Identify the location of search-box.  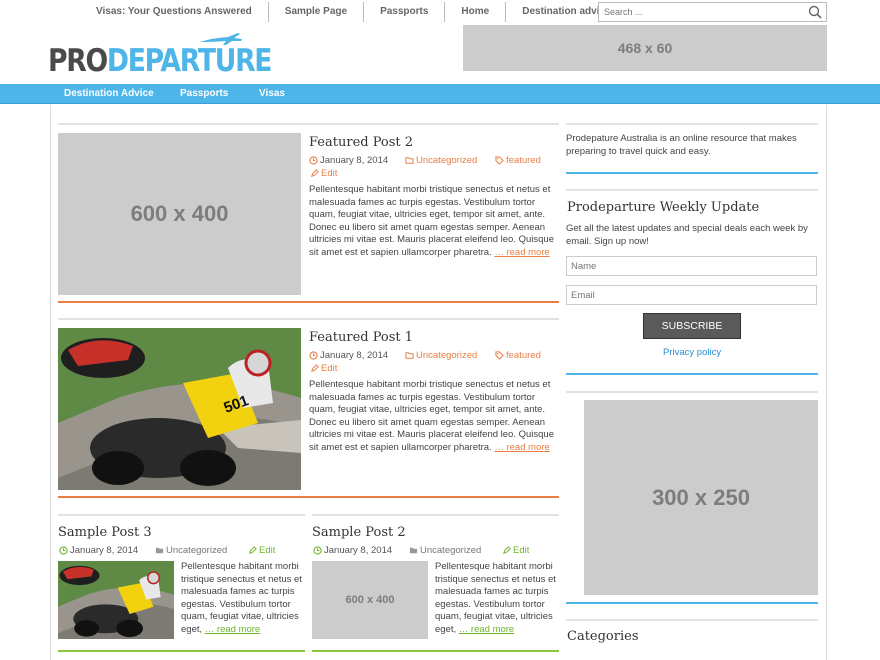
(712, 12).